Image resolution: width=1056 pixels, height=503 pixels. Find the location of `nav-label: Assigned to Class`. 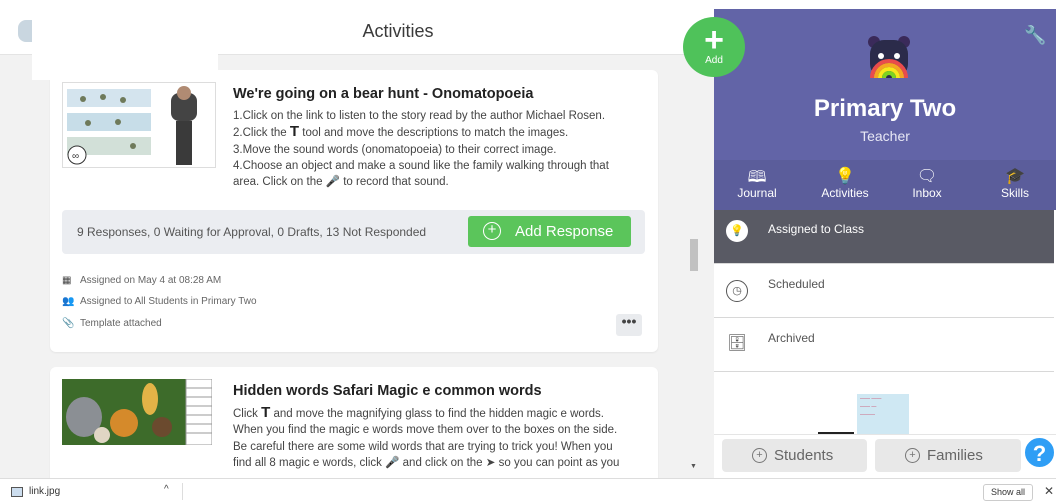

nav-label: Assigned to Class is located at coordinates (816, 229).